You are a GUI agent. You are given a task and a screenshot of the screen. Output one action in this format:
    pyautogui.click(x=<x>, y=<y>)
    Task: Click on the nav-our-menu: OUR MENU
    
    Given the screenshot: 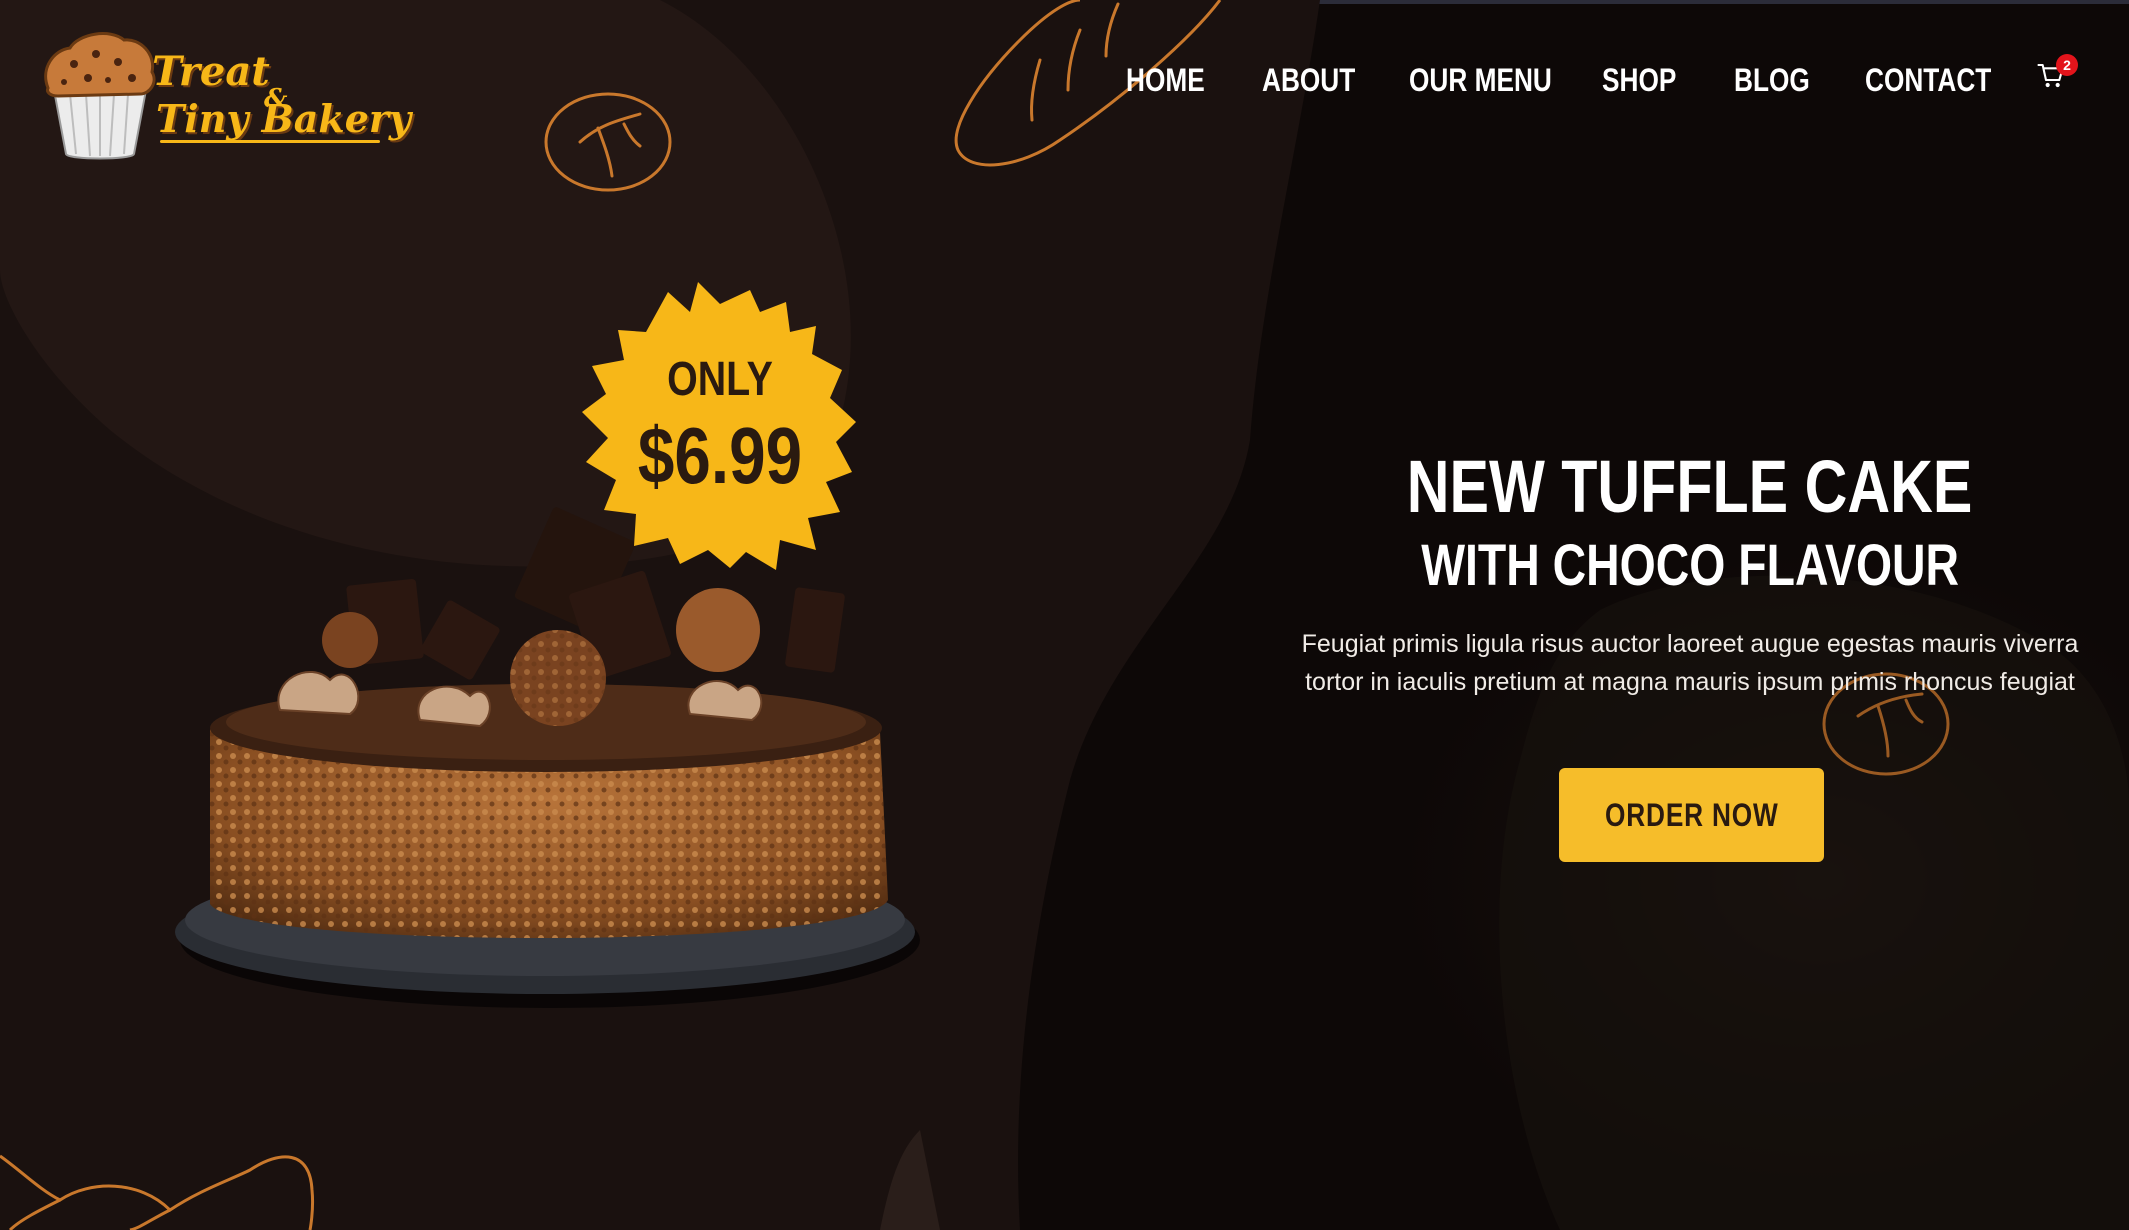 What is the action you would take?
    pyautogui.click(x=1480, y=80)
    